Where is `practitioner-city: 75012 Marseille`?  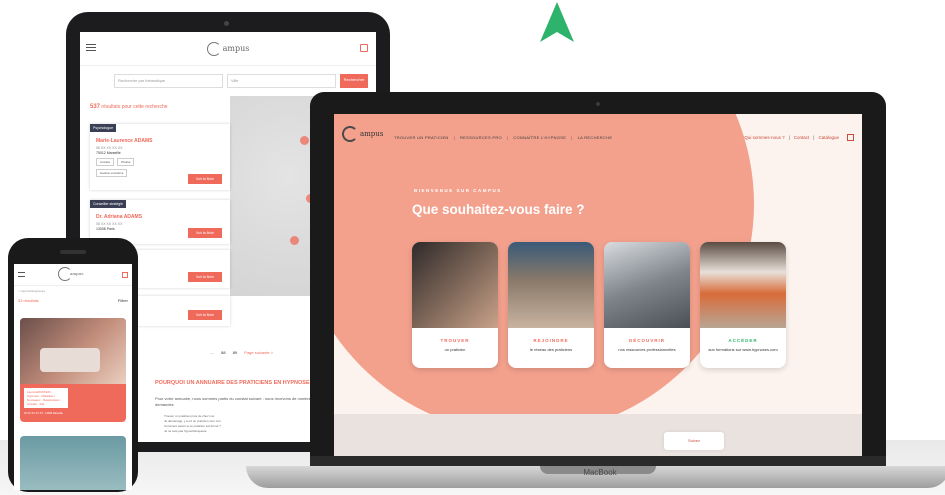
practitioner-city: 75012 Marseille is located at coordinates (108, 153).